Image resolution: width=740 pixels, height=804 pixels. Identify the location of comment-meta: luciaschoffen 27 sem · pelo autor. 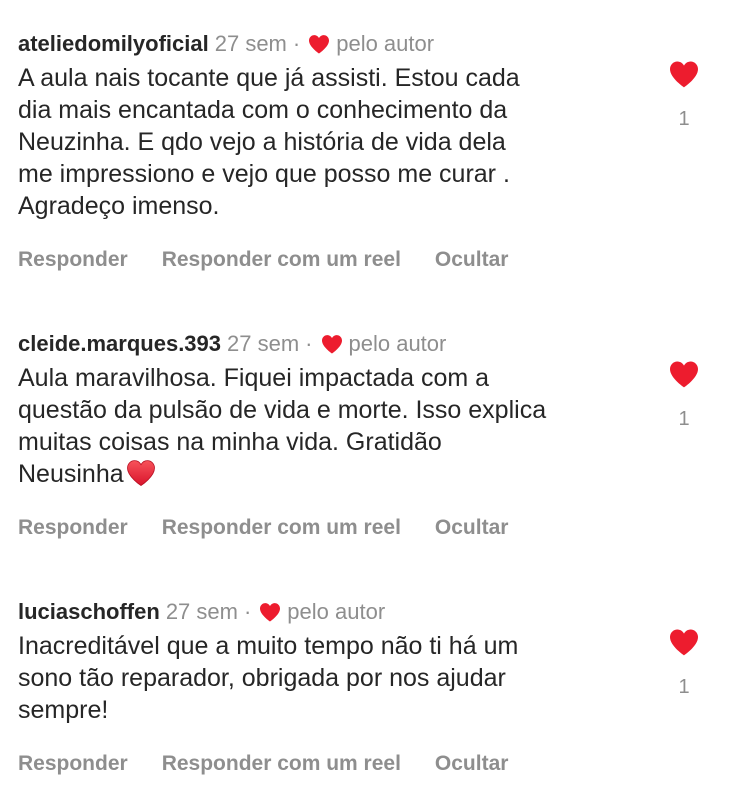
(371, 612).